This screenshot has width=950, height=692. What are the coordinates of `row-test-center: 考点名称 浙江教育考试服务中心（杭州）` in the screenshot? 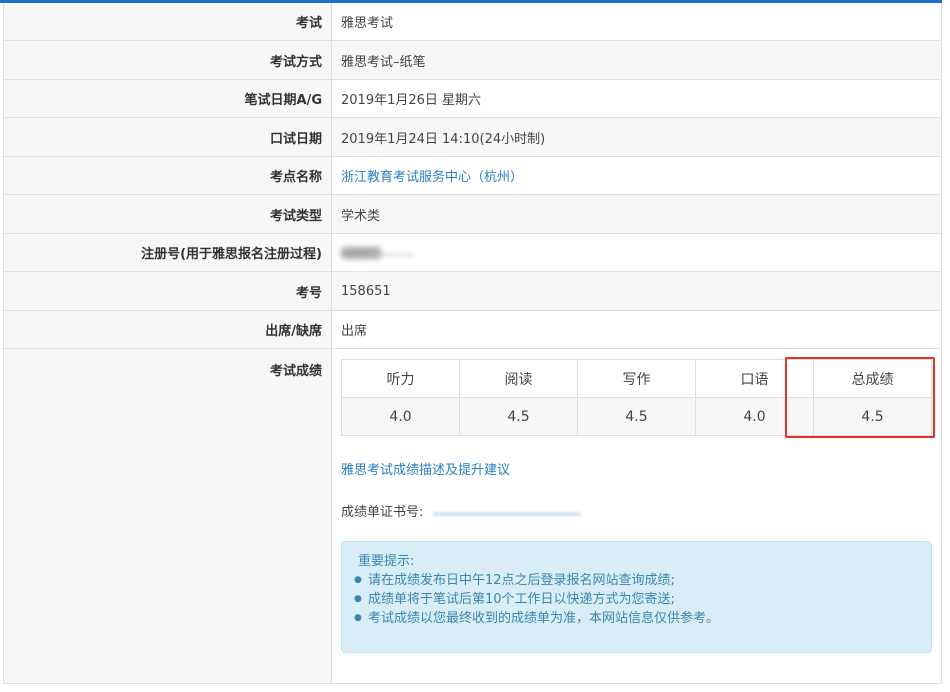 It's located at (472, 176).